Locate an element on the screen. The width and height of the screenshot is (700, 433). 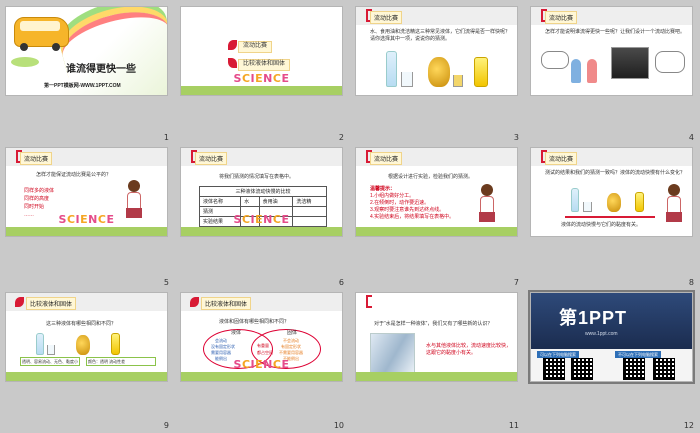
table-header-cell: 水 is located at coordinates (250, 201).